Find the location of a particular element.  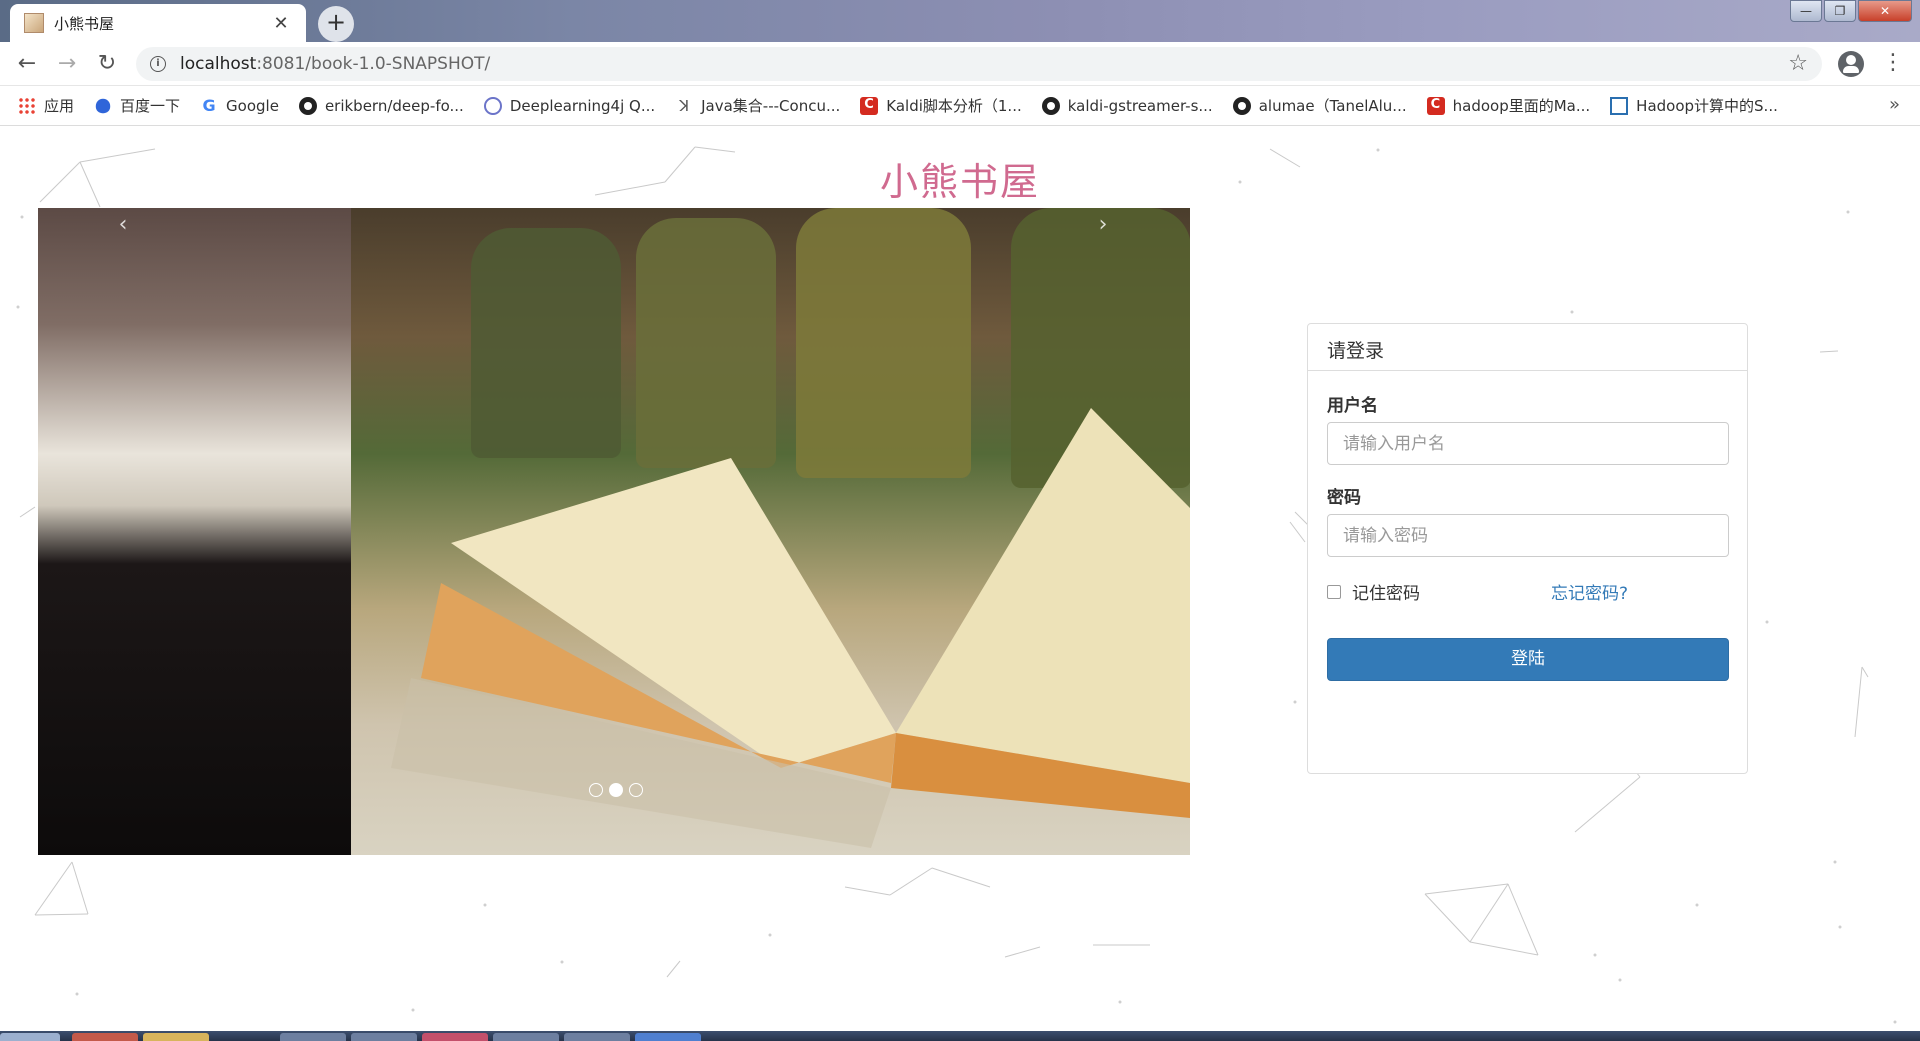

jianshu-icon: ꓘ is located at coordinates (684, 105).